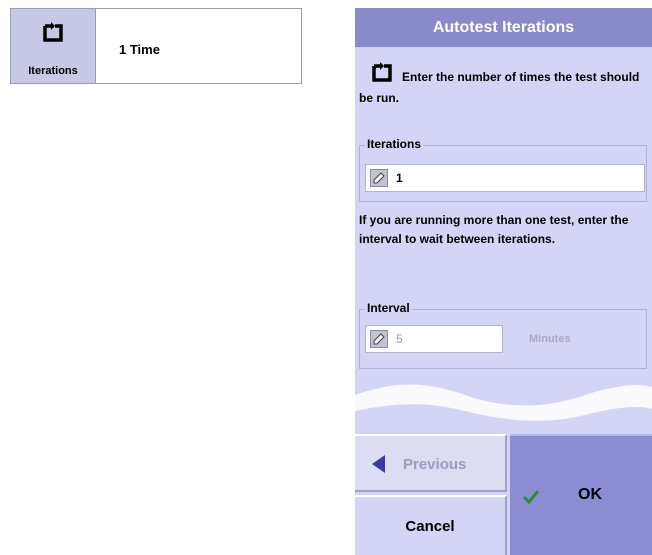 The width and height of the screenshot is (652, 555). I want to click on cancel-button-label: Cancel, so click(430, 526).